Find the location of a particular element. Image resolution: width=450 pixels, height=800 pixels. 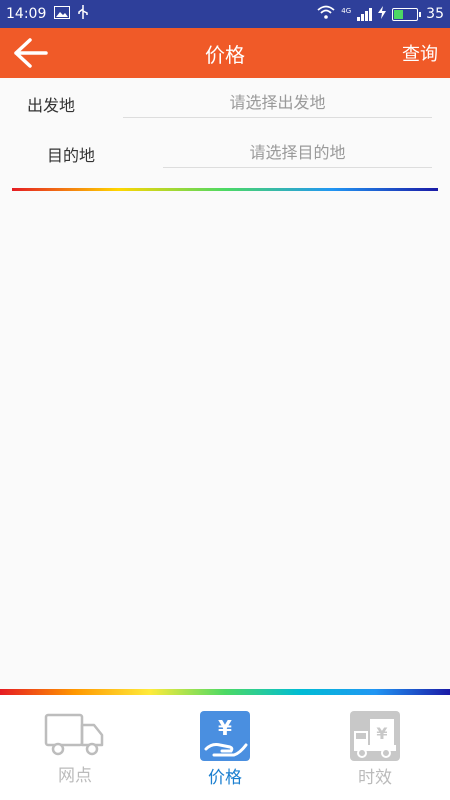

app-bar: 价格 查询 is located at coordinates (225, 53).